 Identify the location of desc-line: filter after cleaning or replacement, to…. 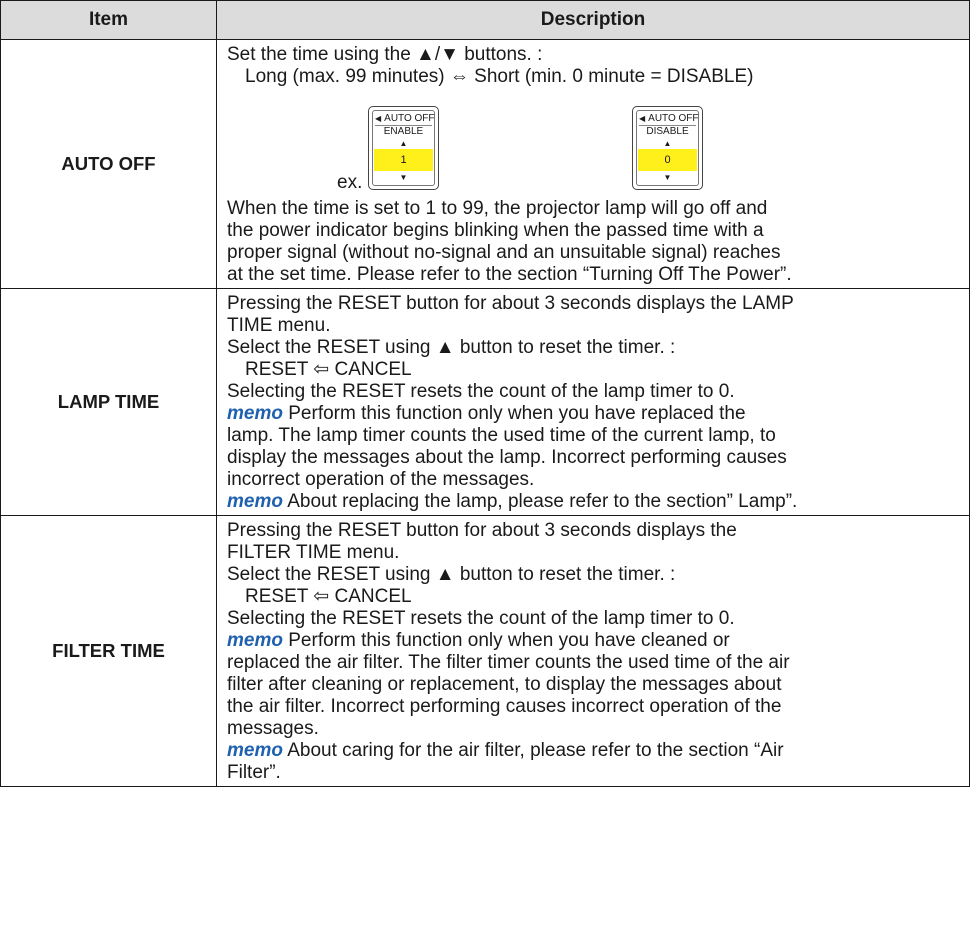
(504, 684).